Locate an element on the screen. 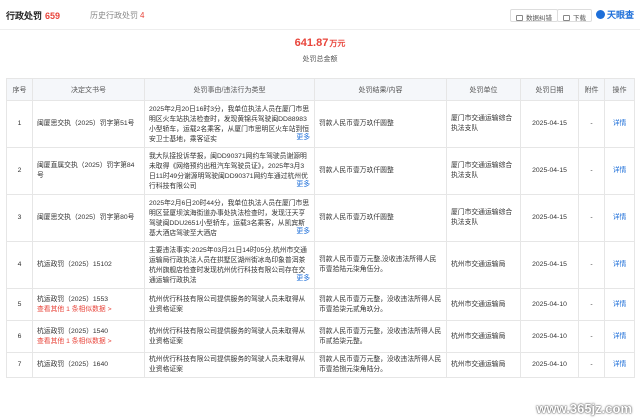  row-doc: 闽厦思交执（2025）罚字第51号 is located at coordinates (88, 124).